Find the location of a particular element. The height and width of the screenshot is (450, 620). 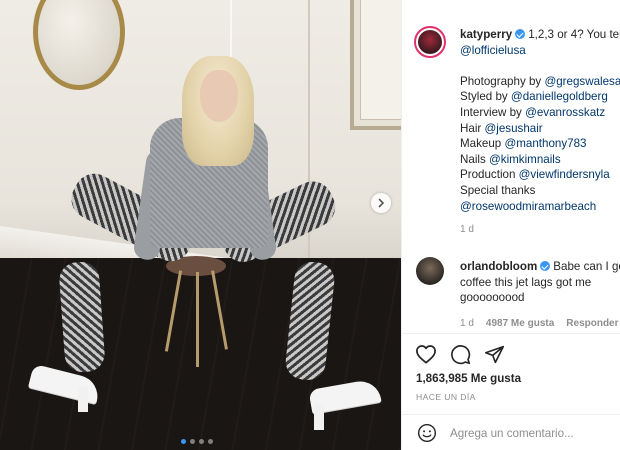

emoji-icon is located at coordinates (427, 433).